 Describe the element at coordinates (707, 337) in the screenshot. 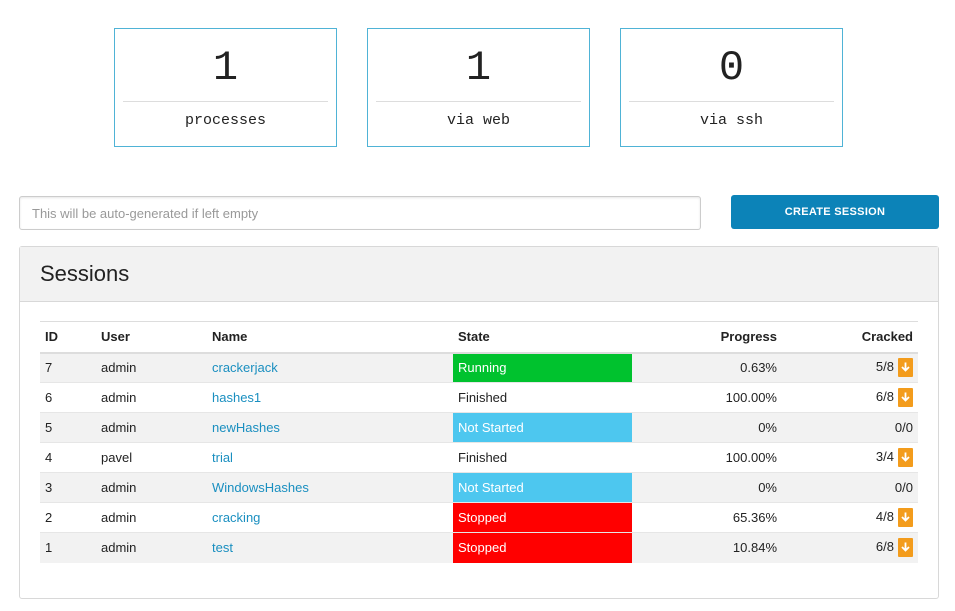

I see `column-header-progress: Progress` at that location.